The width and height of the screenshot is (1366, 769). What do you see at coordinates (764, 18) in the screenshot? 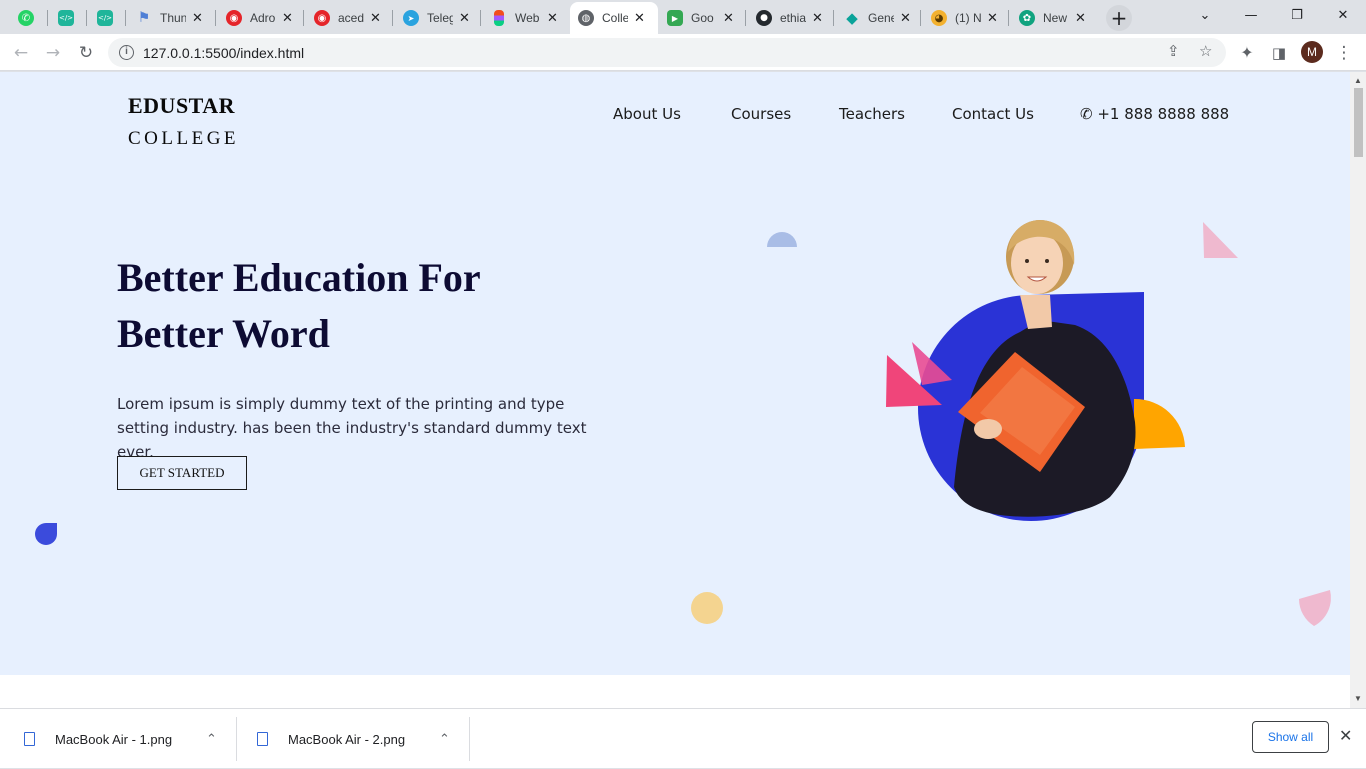
I see `github-icon: ●` at bounding box center [764, 18].